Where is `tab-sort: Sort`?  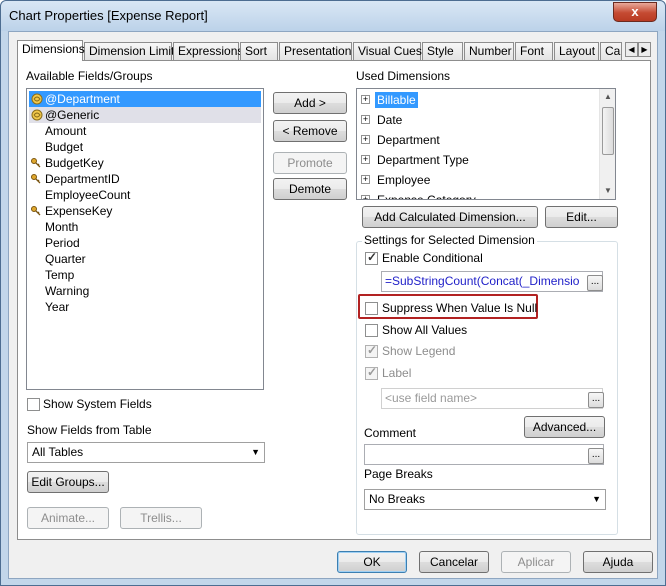 tab-sort: Sort is located at coordinates (259, 51).